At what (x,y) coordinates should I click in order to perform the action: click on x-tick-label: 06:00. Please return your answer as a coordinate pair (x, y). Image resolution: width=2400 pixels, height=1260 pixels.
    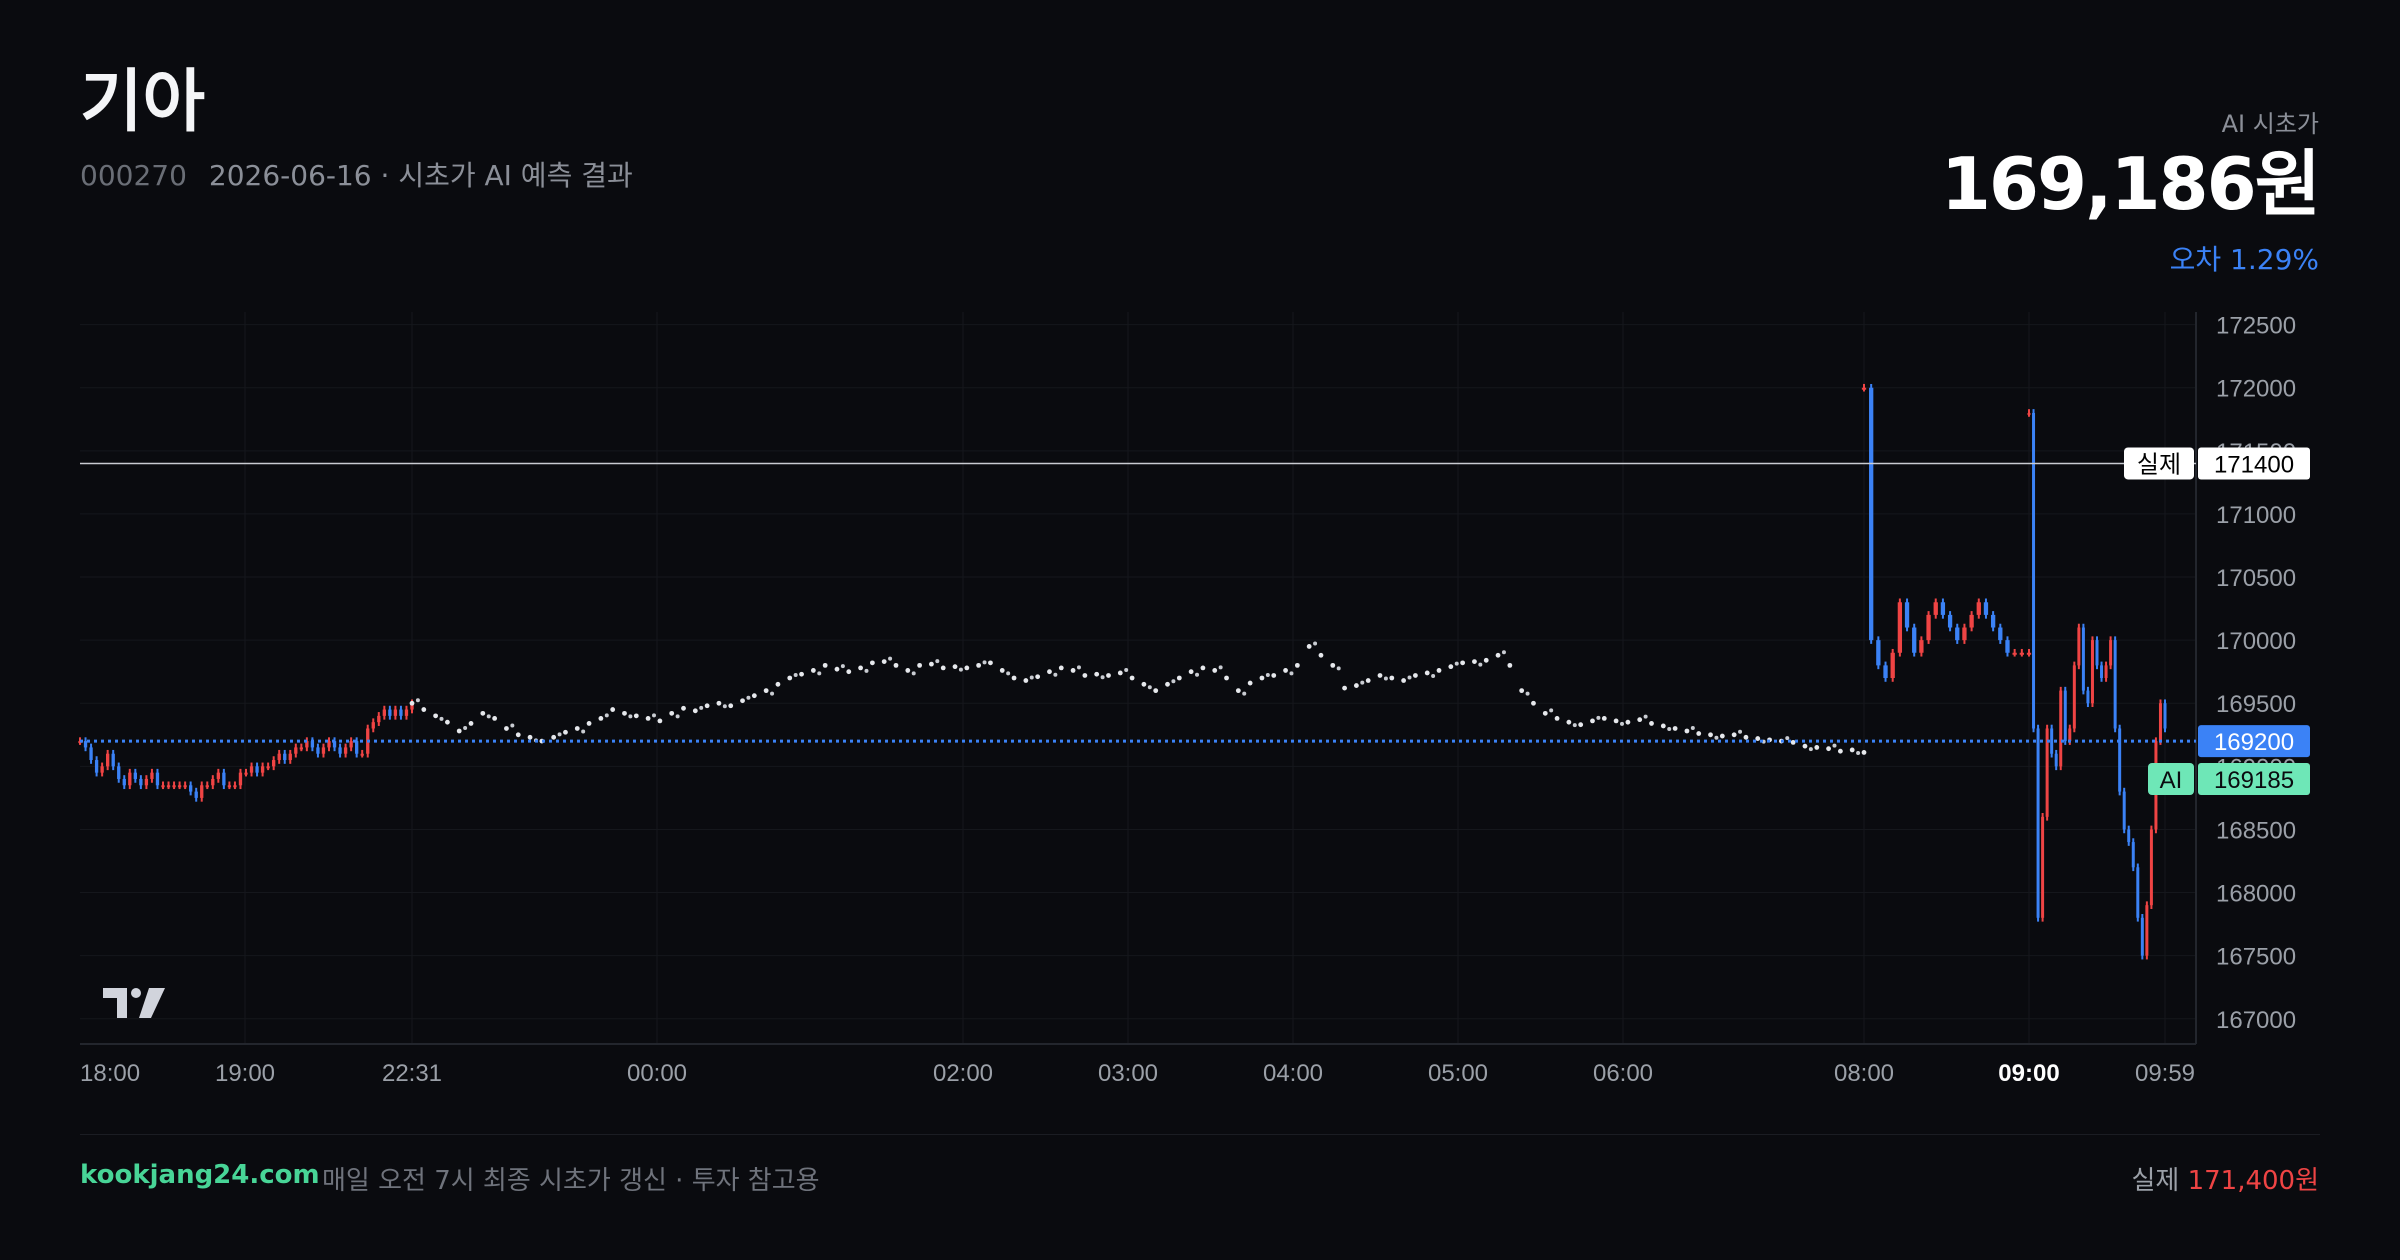
    Looking at the image, I should click on (1623, 1073).